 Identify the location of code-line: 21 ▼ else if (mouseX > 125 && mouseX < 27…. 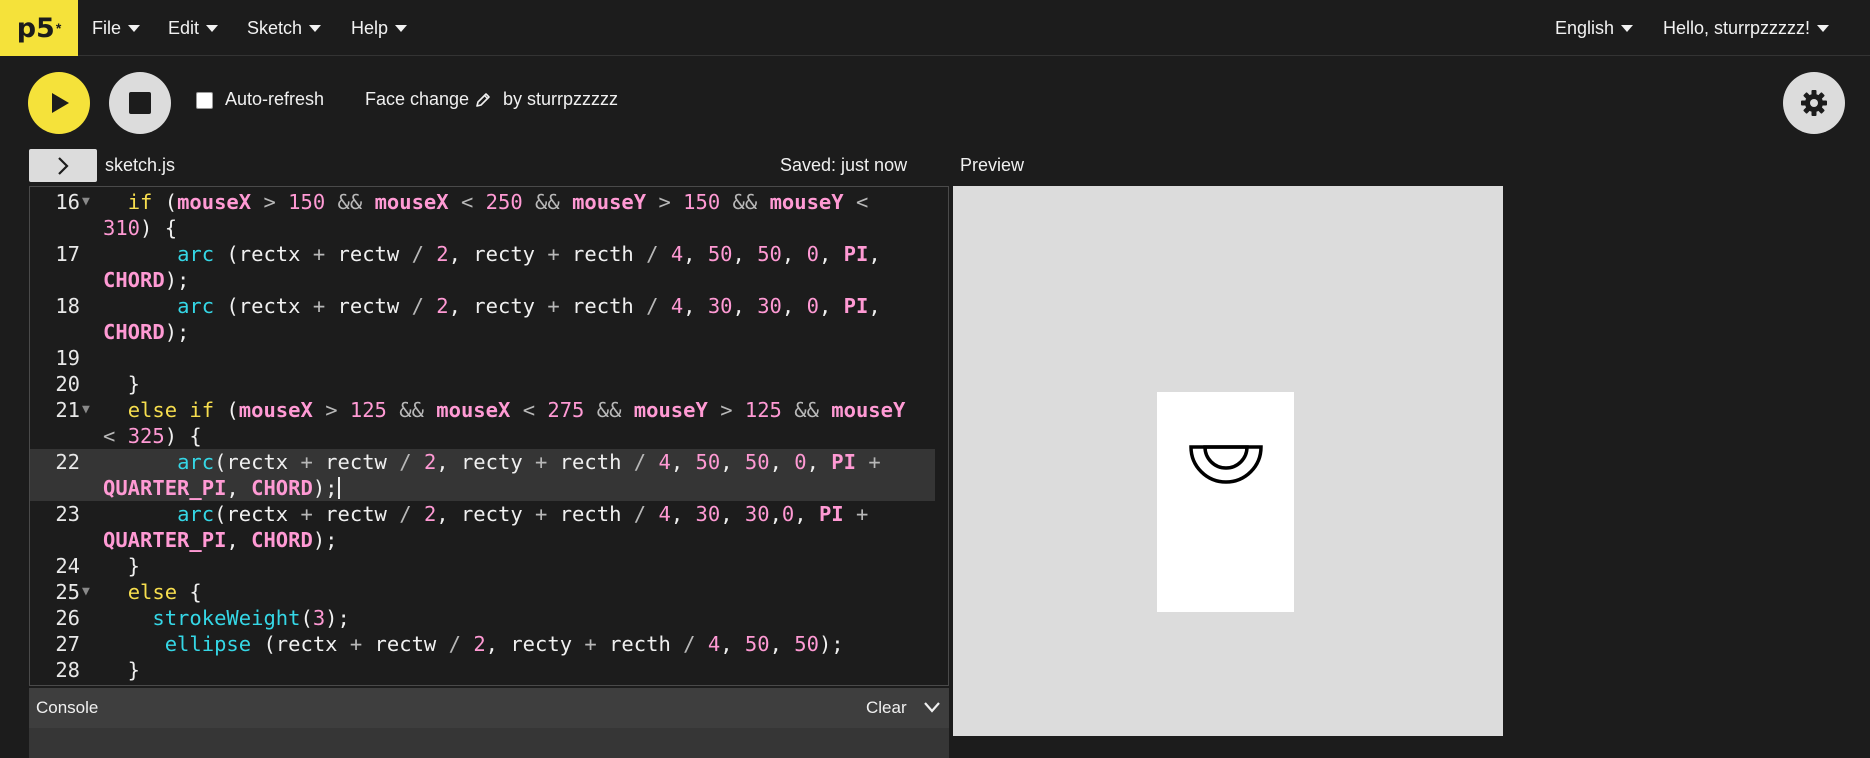
(482, 410).